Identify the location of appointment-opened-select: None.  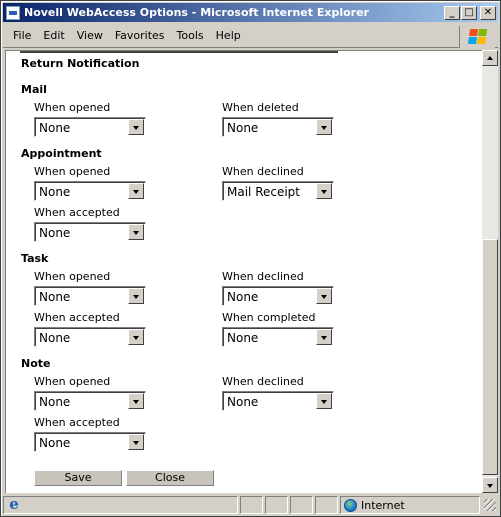
(90, 191).